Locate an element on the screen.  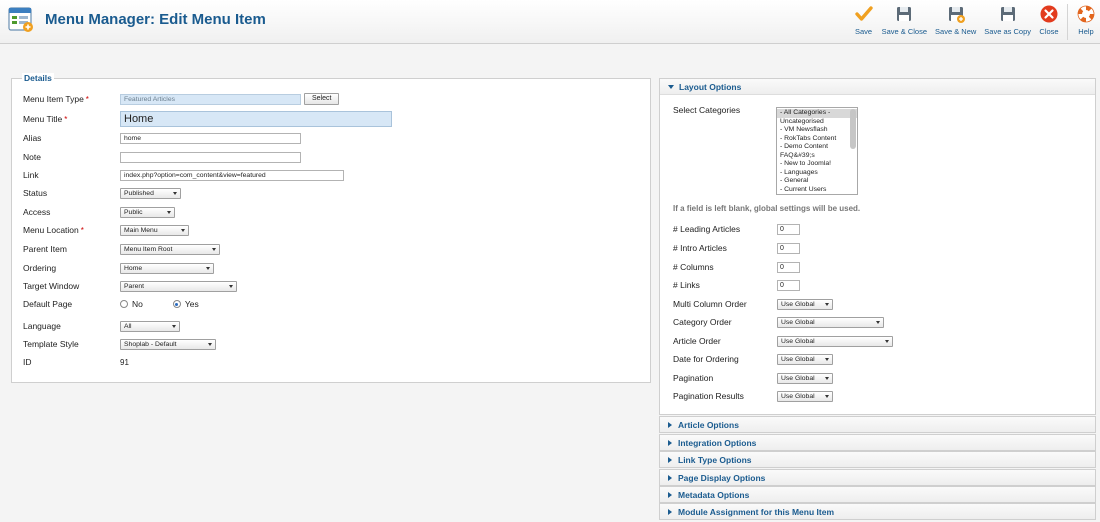
default-page-no-radio: No is located at coordinates (131, 304).